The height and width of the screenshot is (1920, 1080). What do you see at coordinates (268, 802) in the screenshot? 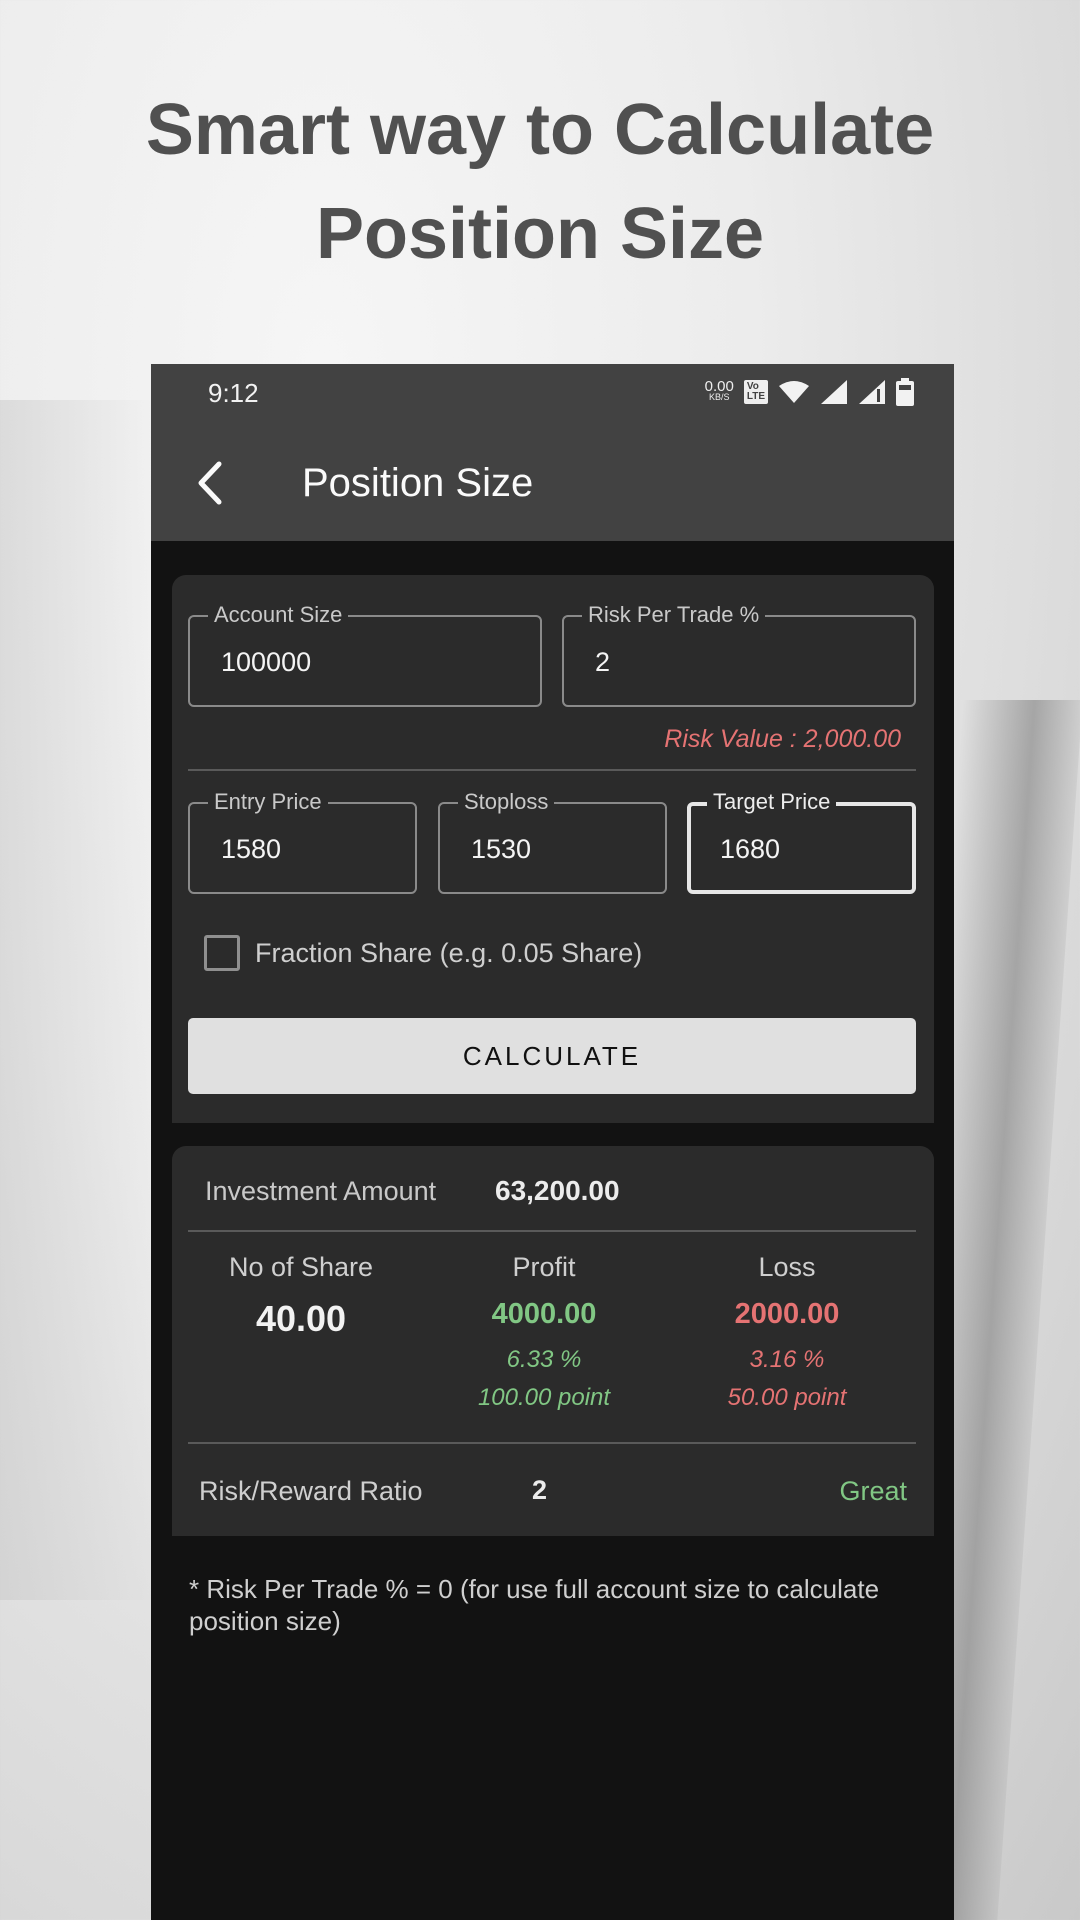
I see `entry-price-label: Entry Price` at bounding box center [268, 802].